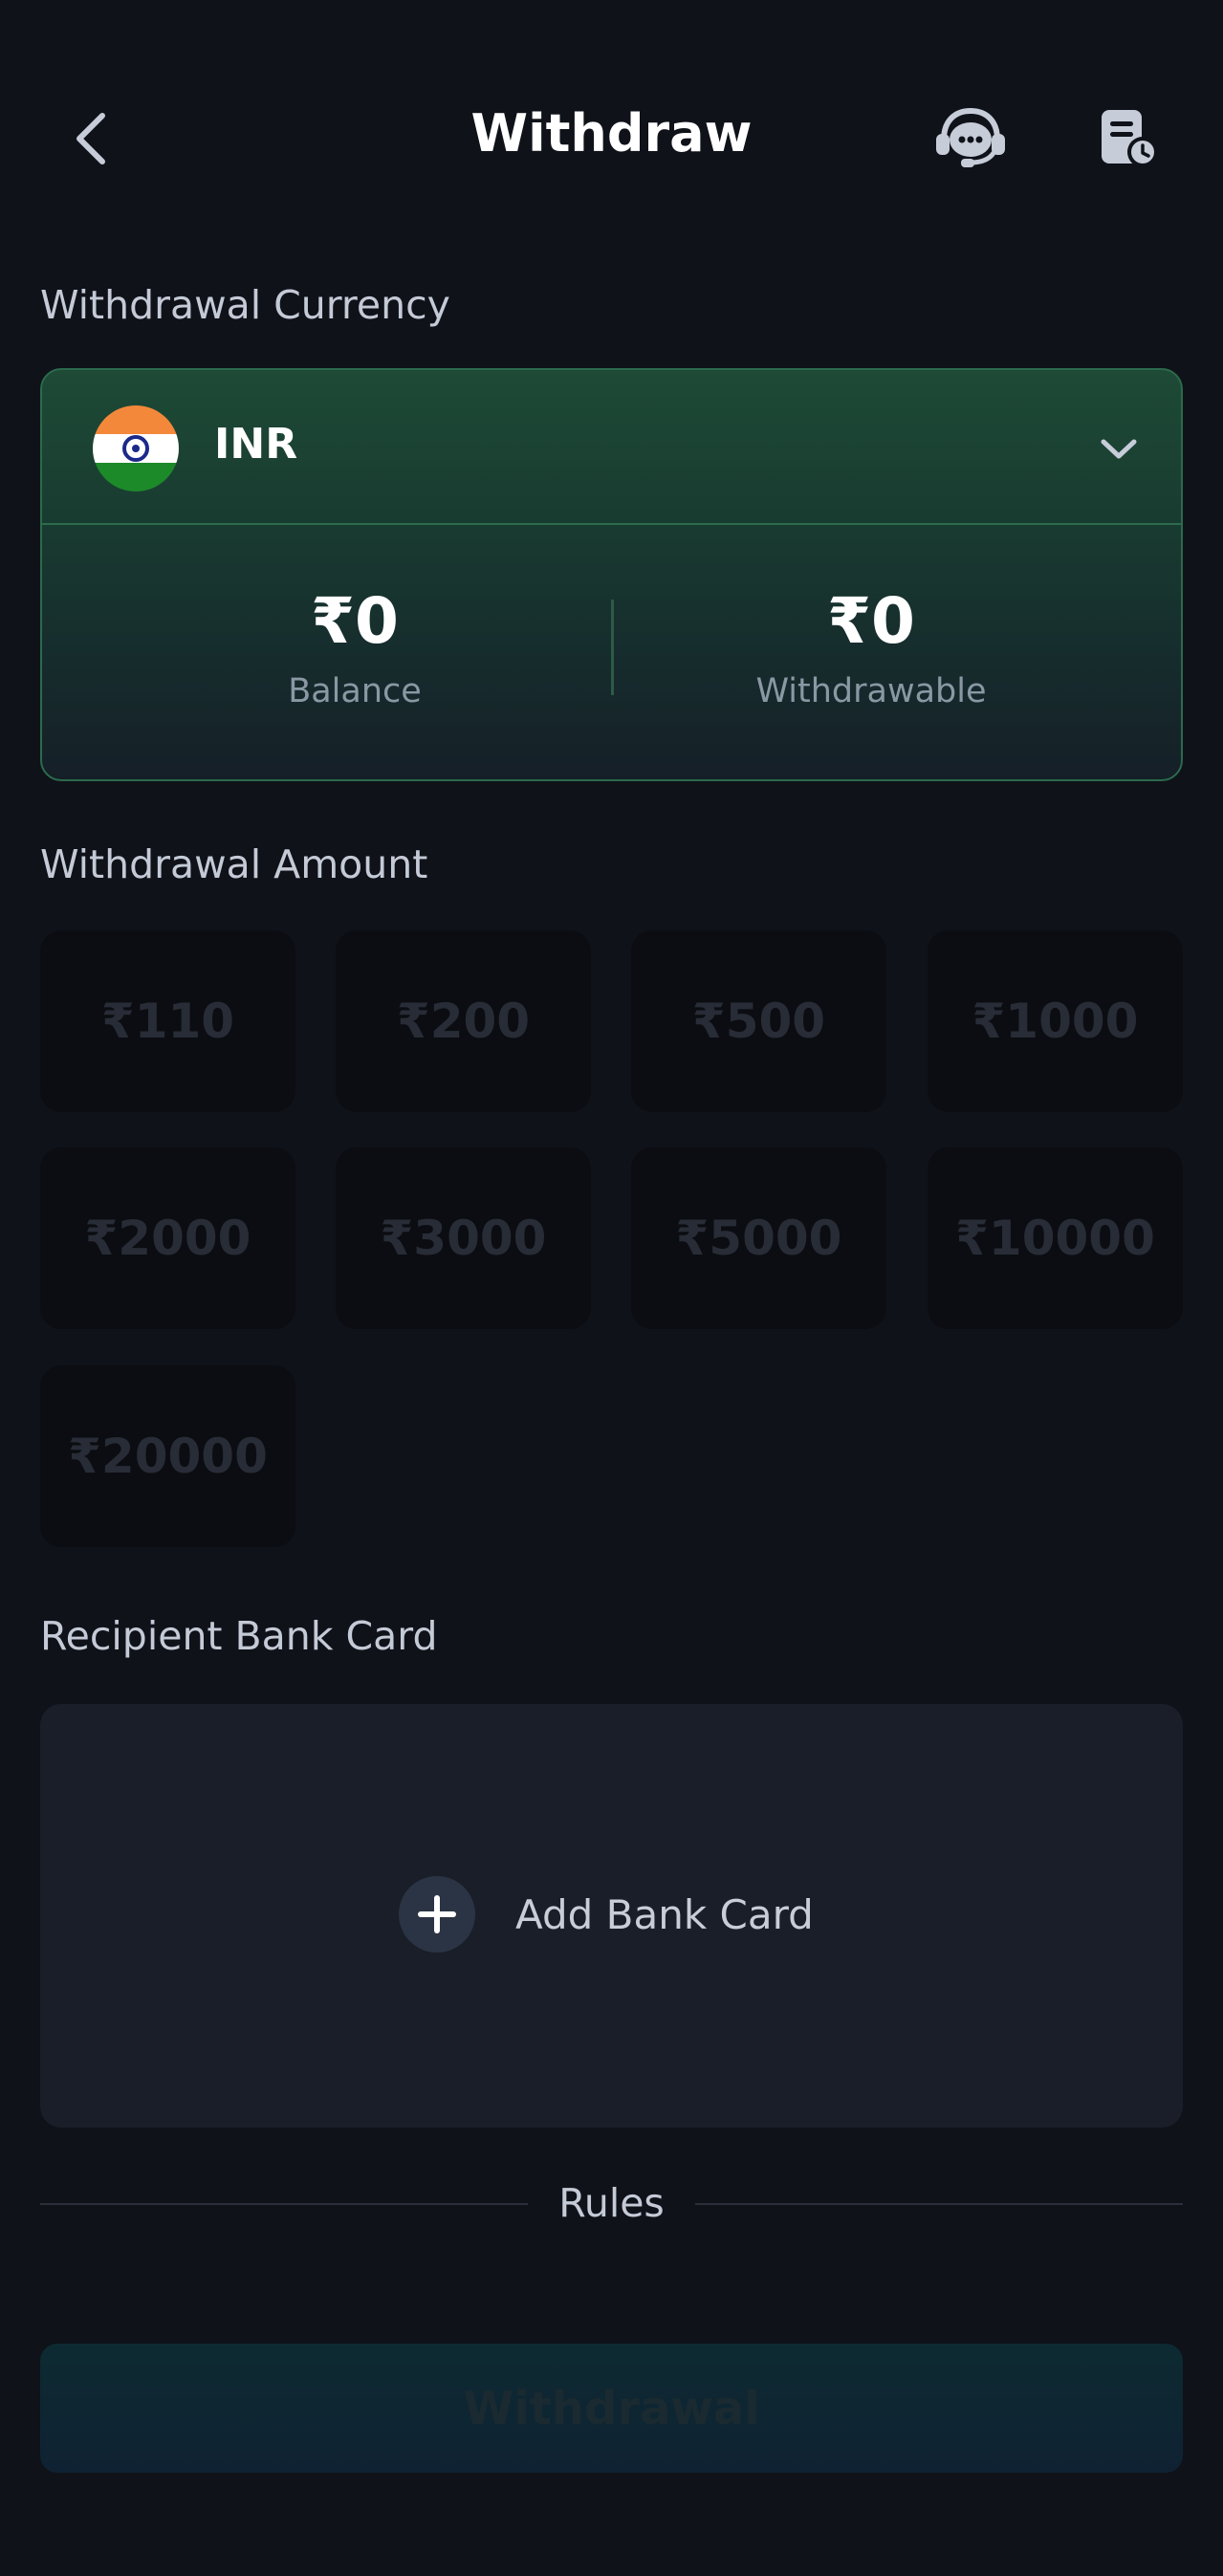 The width and height of the screenshot is (1223, 2576). Describe the element at coordinates (463, 1238) in the screenshot. I see `amount-option-3000: ₹3000` at that location.